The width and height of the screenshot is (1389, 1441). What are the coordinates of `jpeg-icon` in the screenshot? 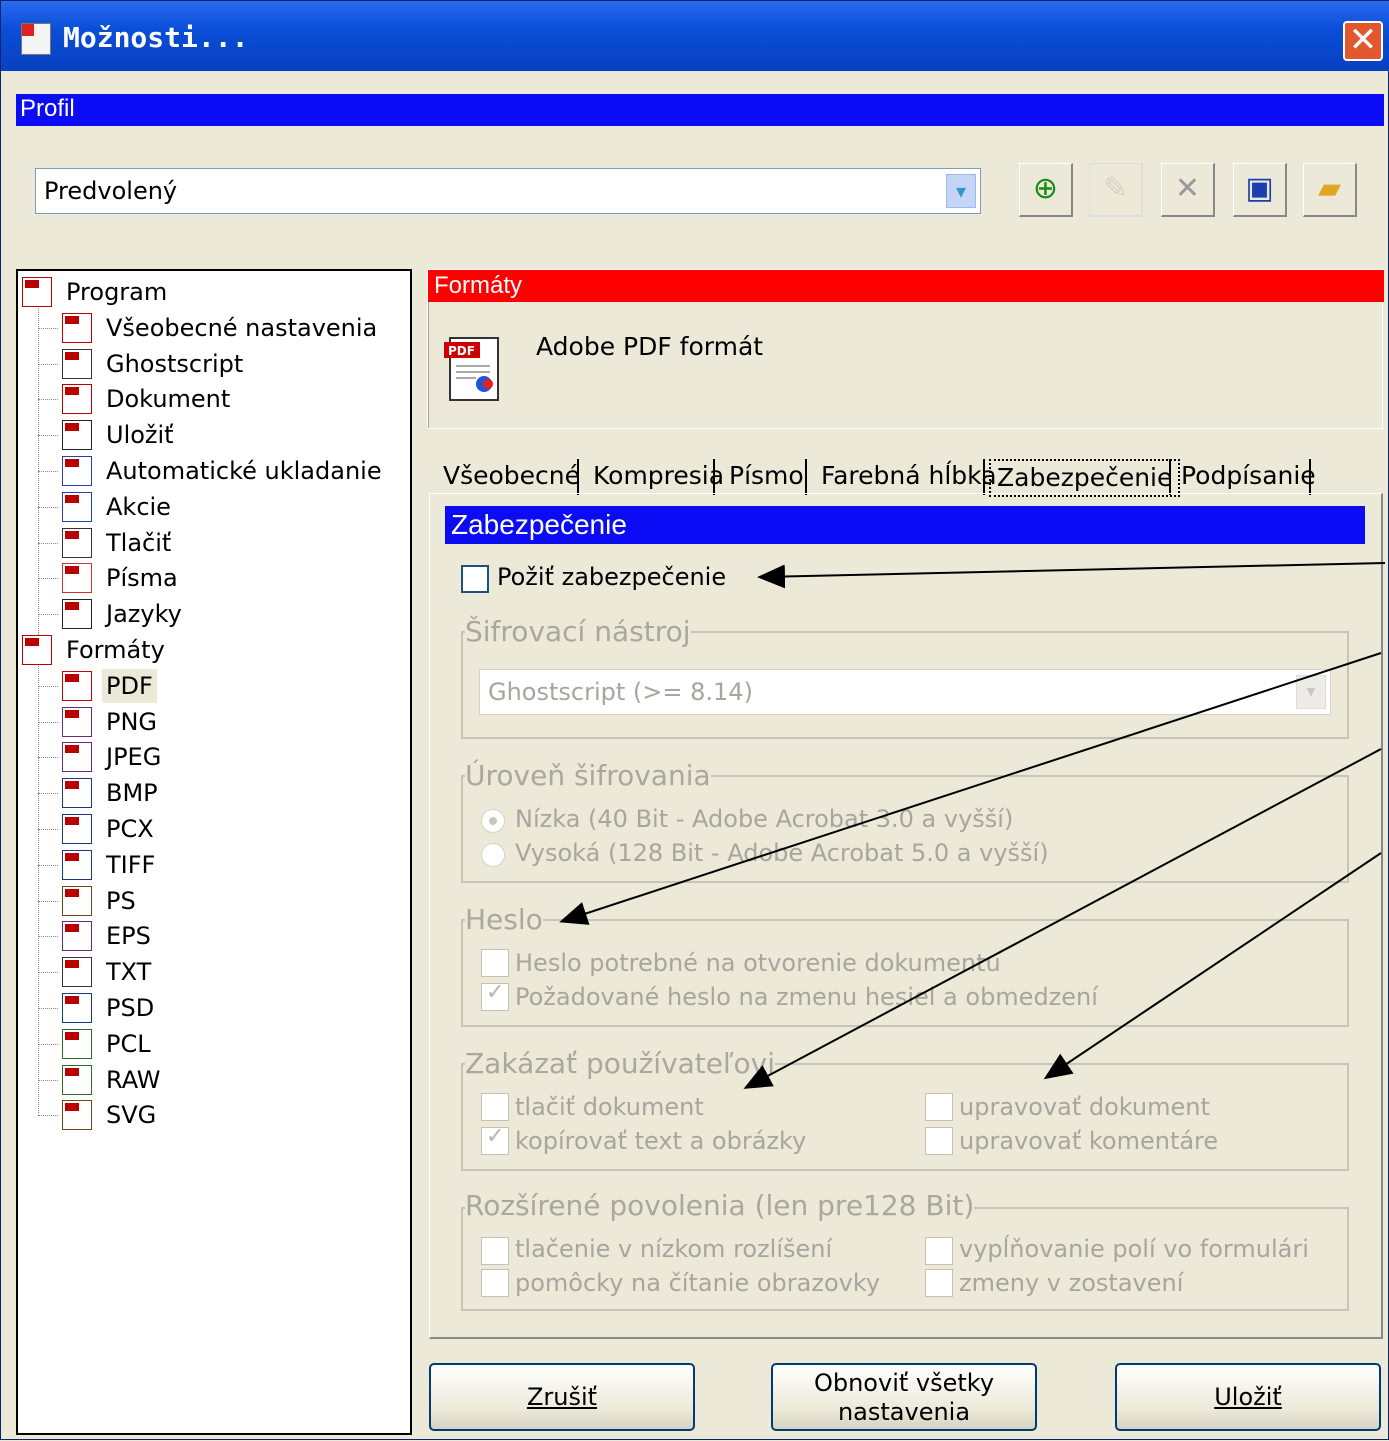 It's located at (77, 757).